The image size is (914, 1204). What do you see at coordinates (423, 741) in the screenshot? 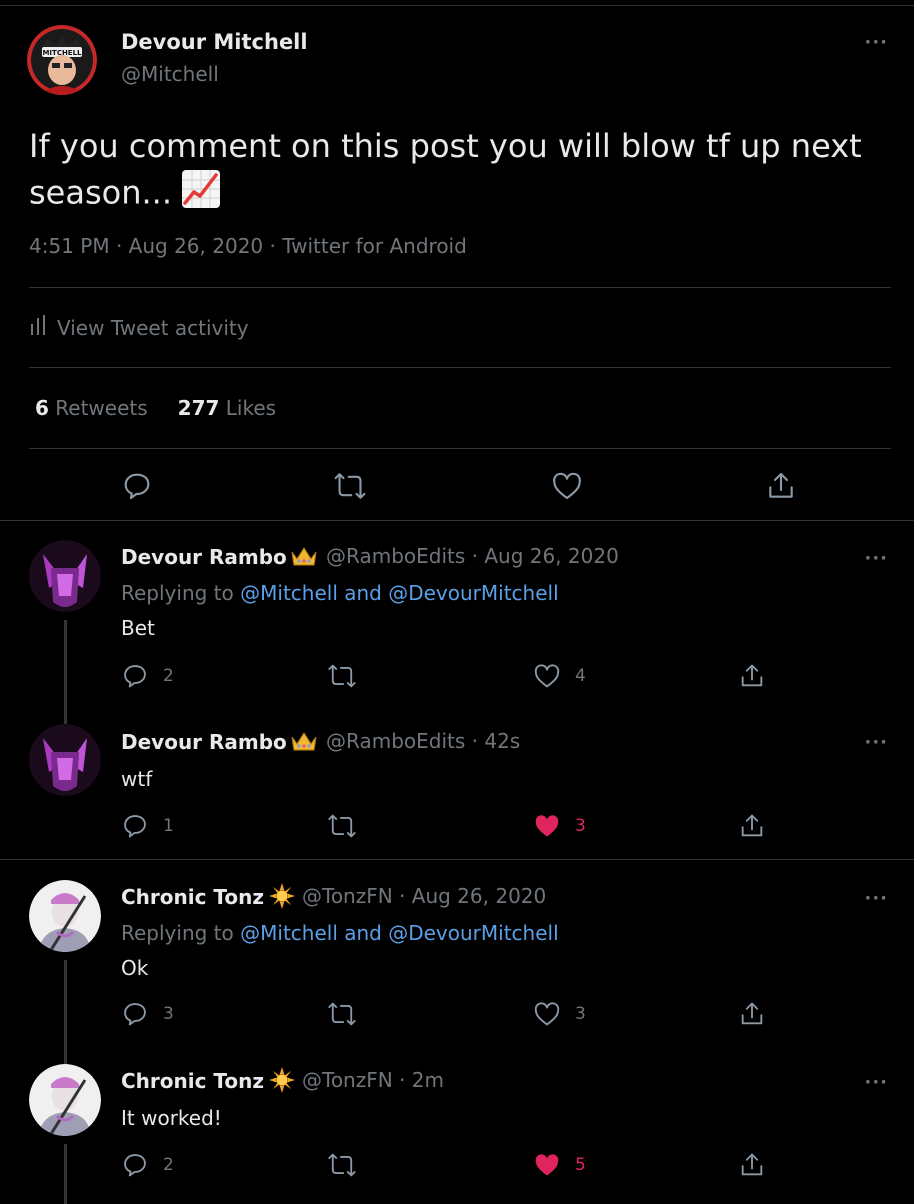
I see `reply-handle: @RamboEdits · 42s` at bounding box center [423, 741].